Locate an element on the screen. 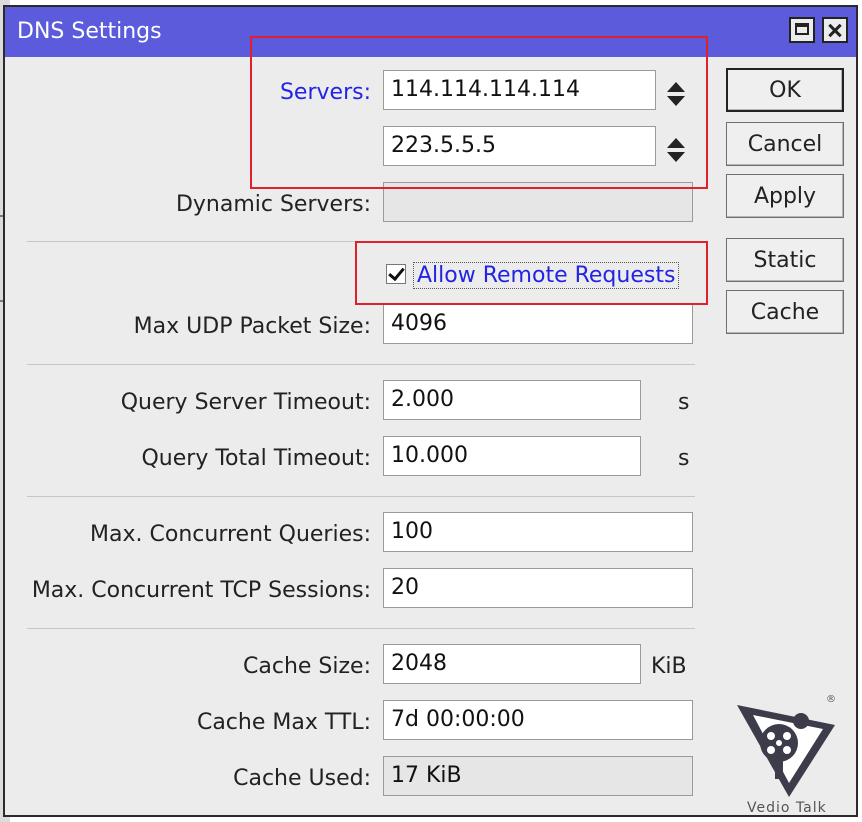  apply-button: Apply is located at coordinates (785, 196).